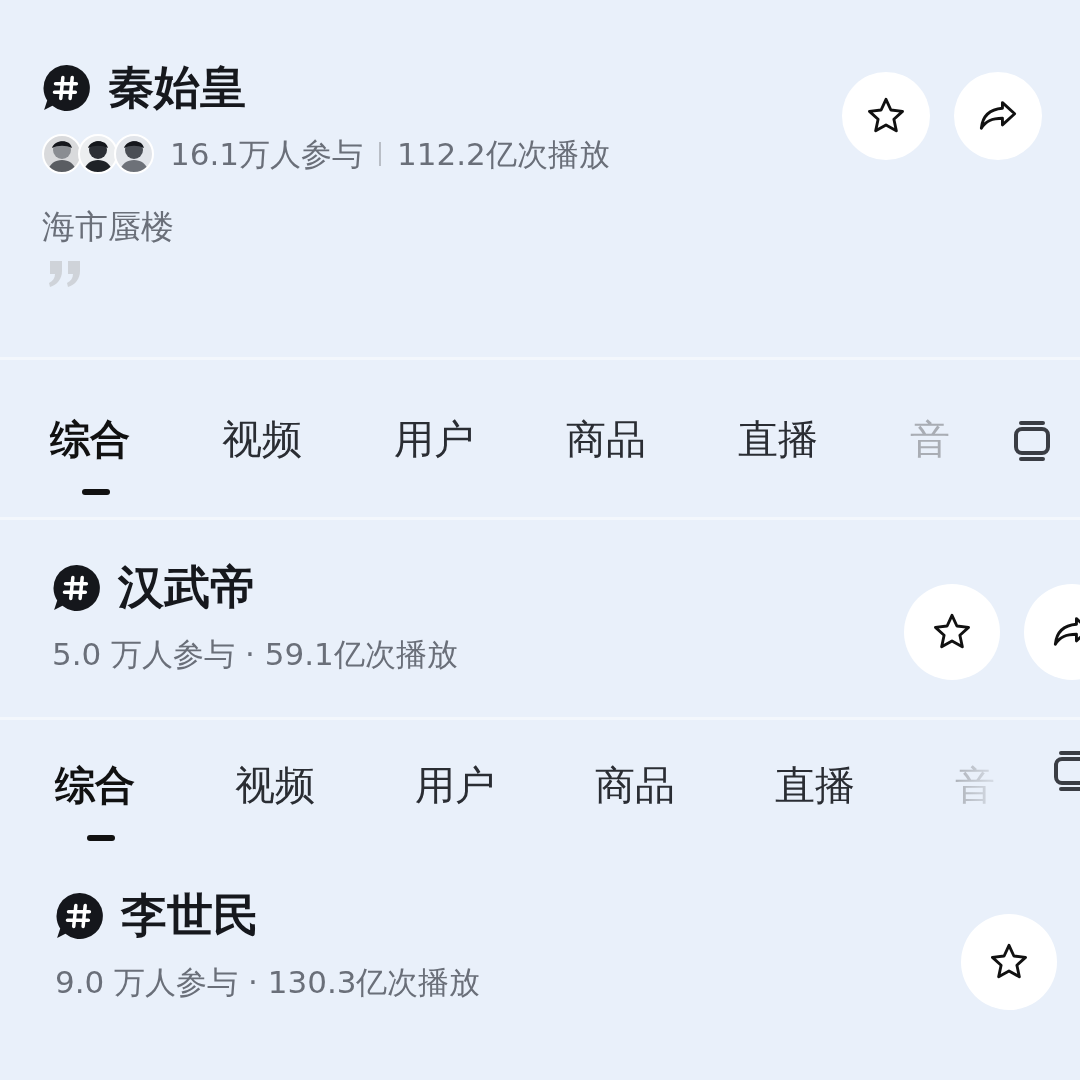  Describe the element at coordinates (187, 588) in the screenshot. I see `topic-title: 汉武帝` at that location.